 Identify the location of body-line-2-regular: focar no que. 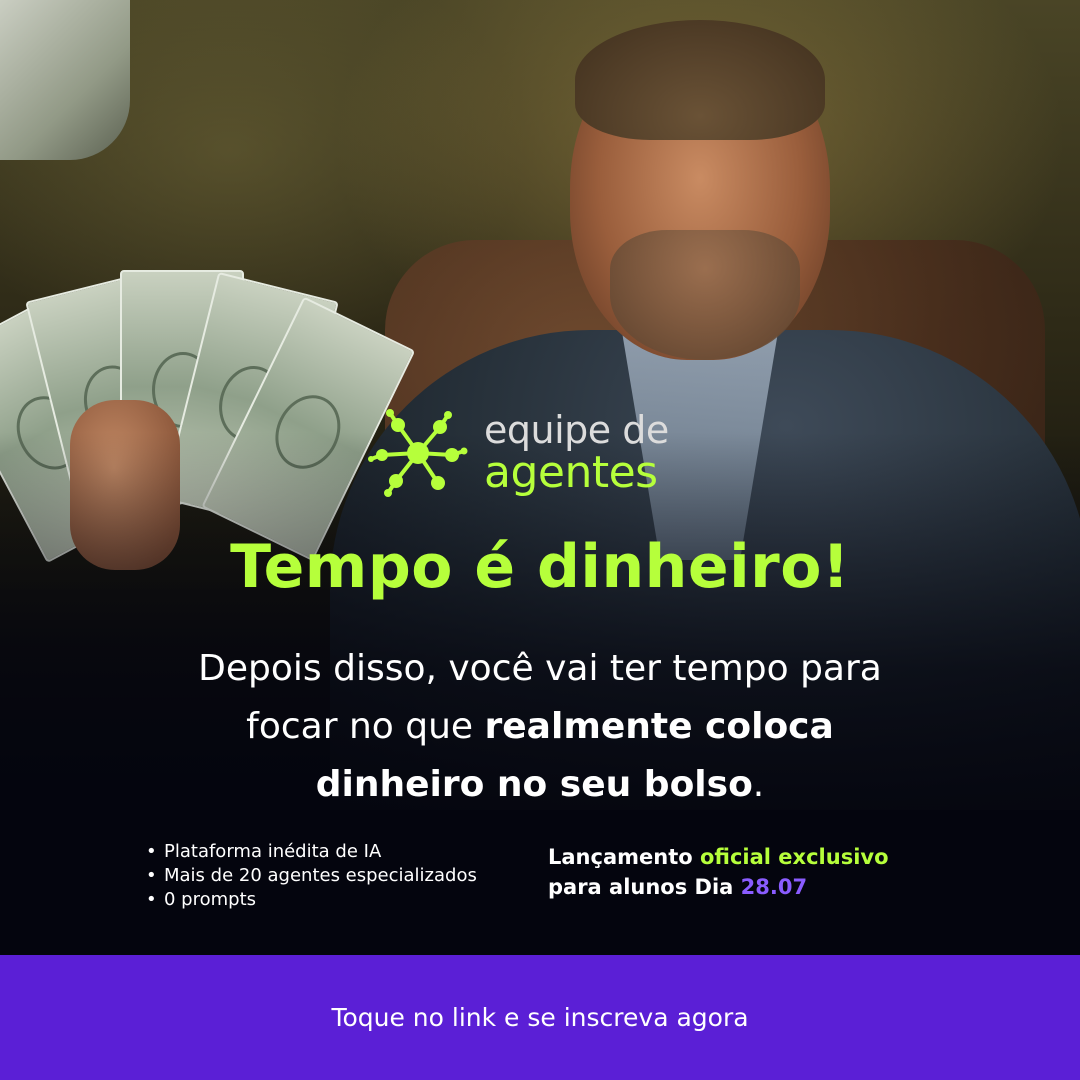
(365, 726).